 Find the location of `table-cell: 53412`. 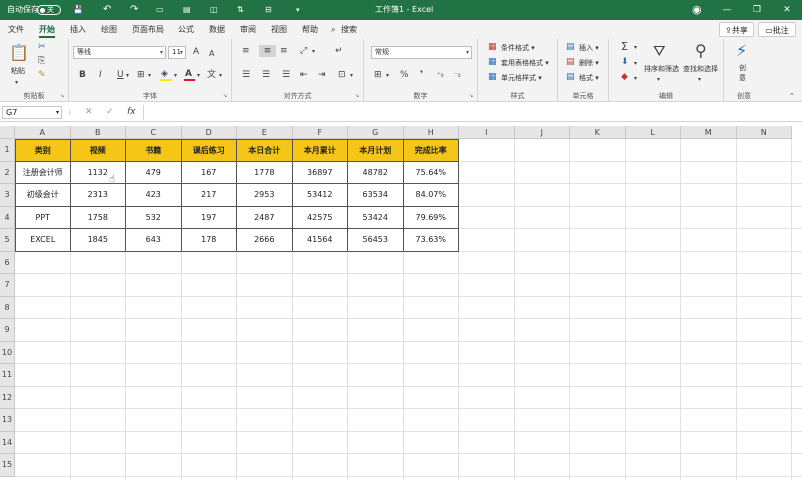

table-cell: 53412 is located at coordinates (320, 195).